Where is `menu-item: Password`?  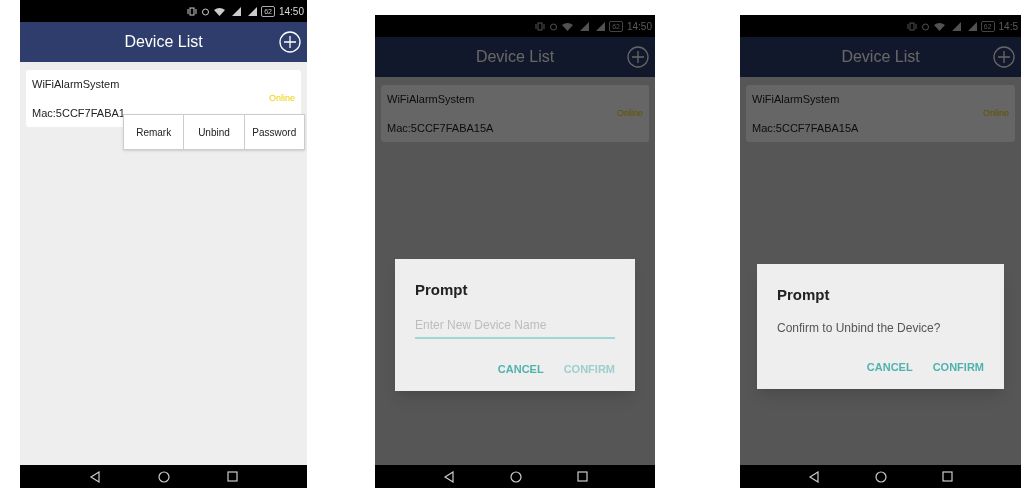
menu-item: Password is located at coordinates (273, 132).